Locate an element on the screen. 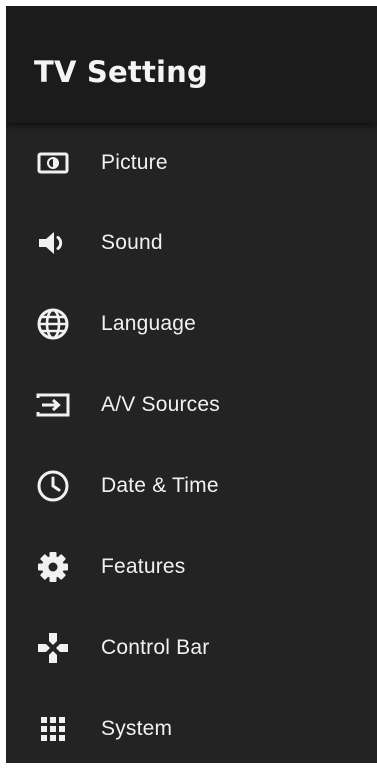 The height and width of the screenshot is (769, 377). menu-item-label: Language is located at coordinates (149, 323).